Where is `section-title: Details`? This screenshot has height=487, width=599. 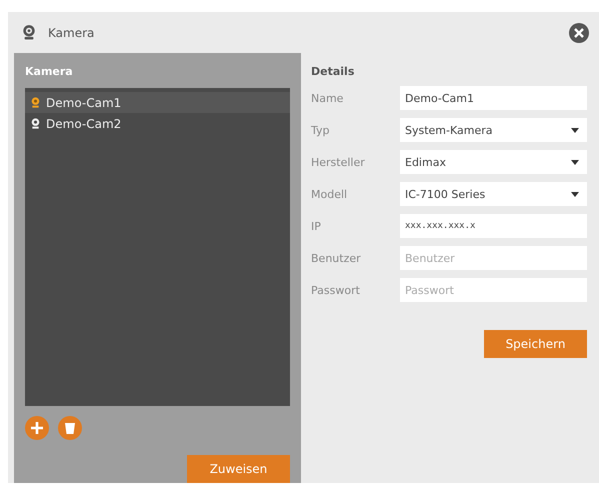
section-title: Details is located at coordinates (333, 72).